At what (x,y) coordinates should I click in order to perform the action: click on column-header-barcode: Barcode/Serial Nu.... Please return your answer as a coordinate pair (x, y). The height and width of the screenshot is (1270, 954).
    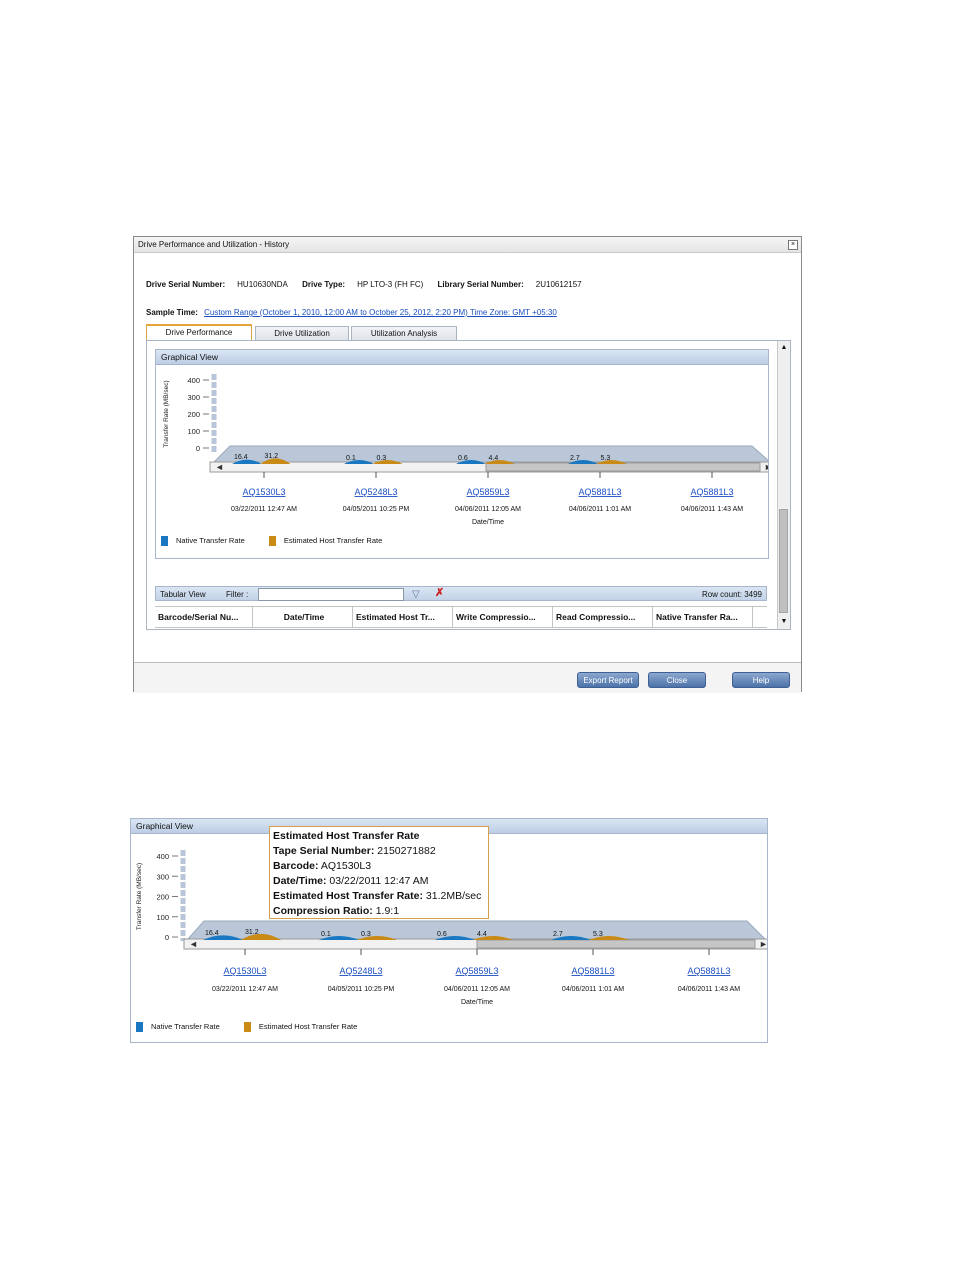
    Looking at the image, I should click on (204, 617).